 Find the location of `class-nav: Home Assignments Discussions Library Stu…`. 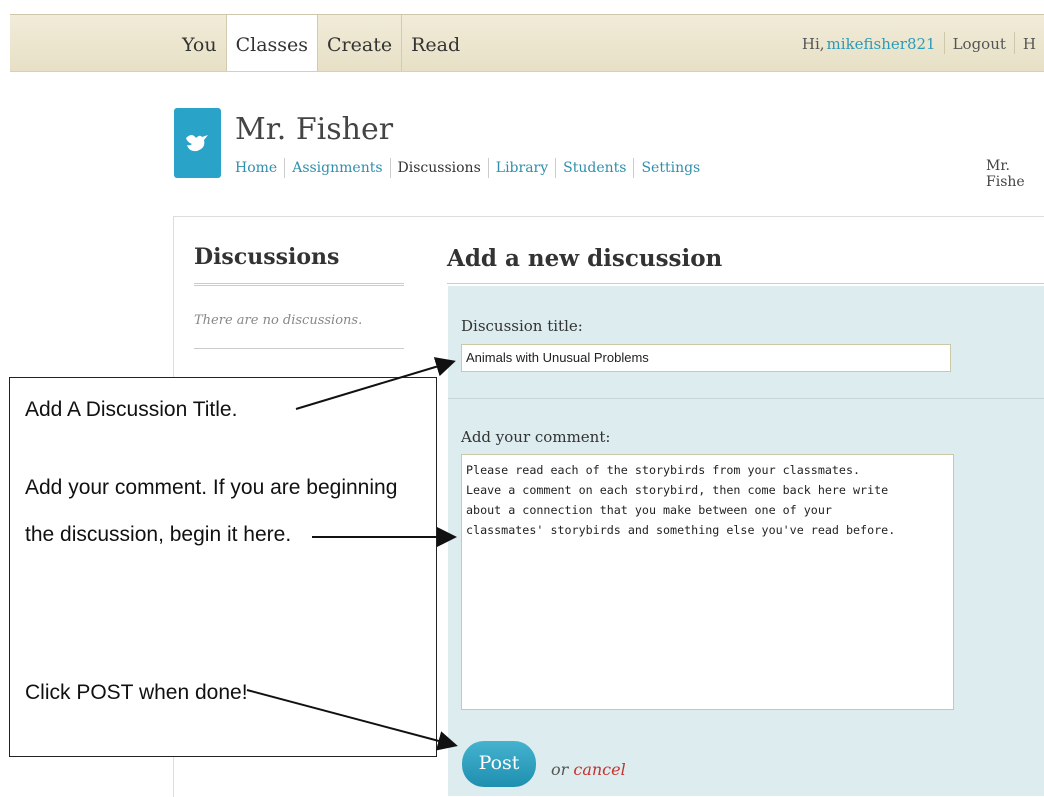

class-nav: Home Assignments Discussions Library Stu… is located at coordinates (471, 168).